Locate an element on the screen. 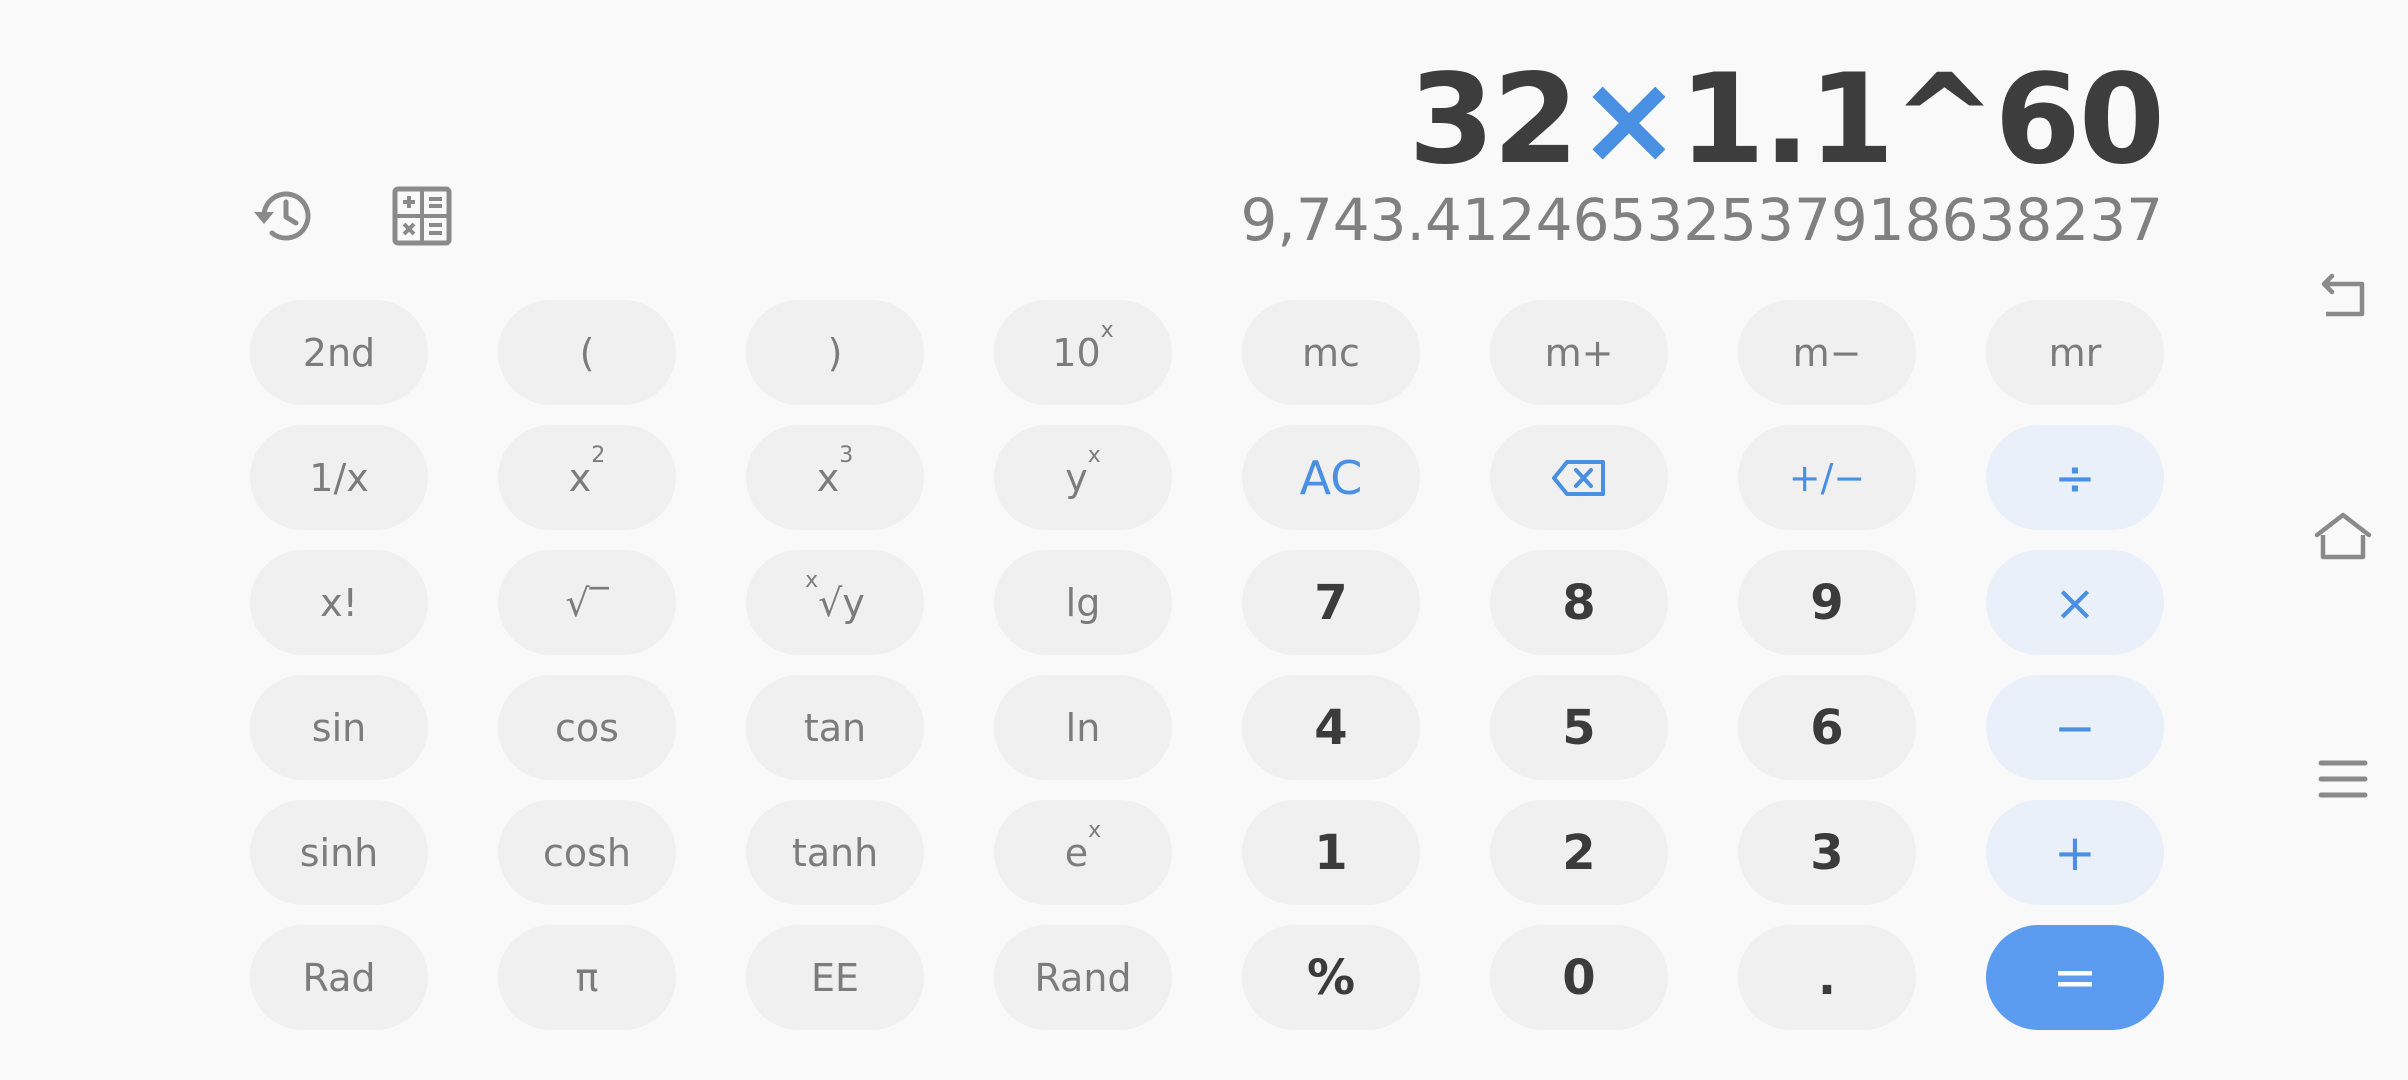 The width and height of the screenshot is (2408, 1080). key-plus-minus: +/− is located at coordinates (1827, 477).